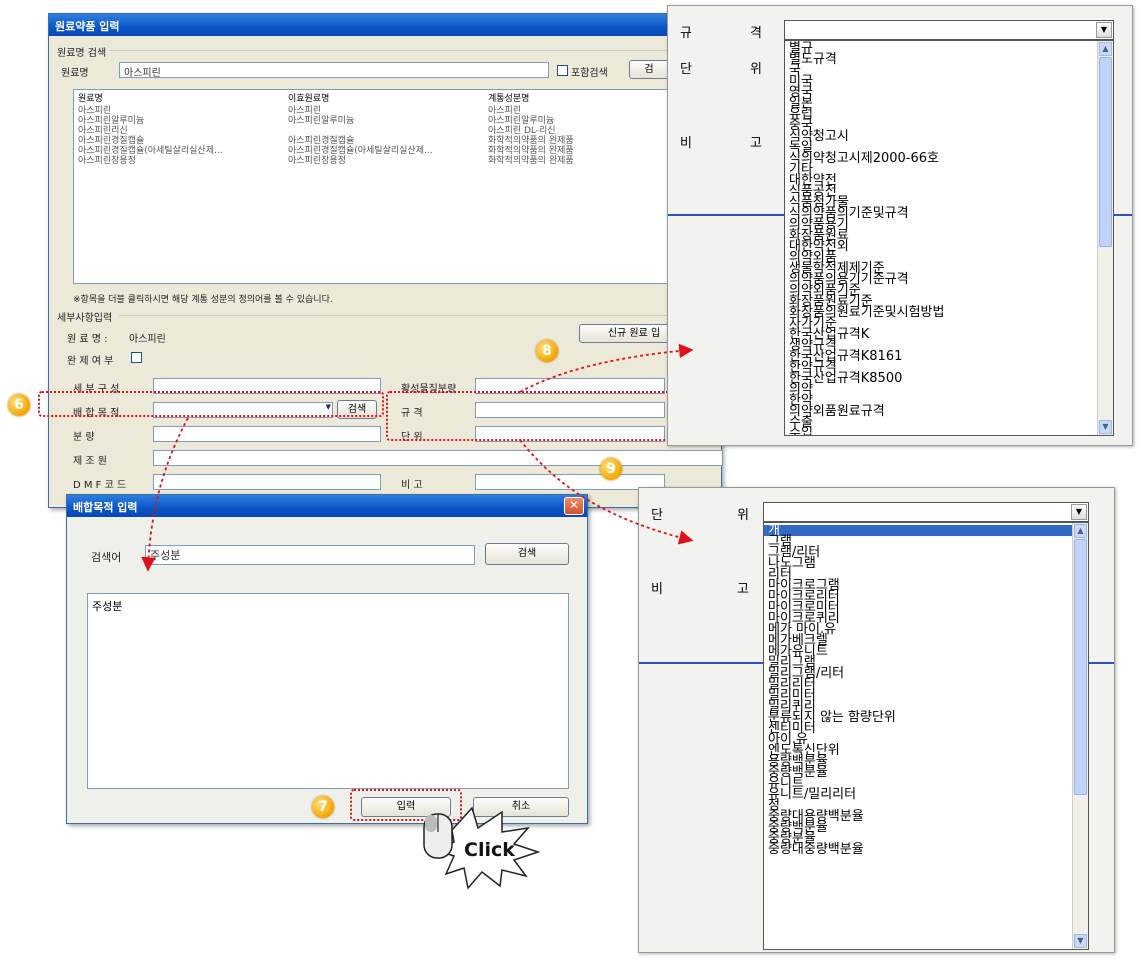 The image size is (1140, 959). I want to click on arrow-spec-to-panel, so click(606, 368).